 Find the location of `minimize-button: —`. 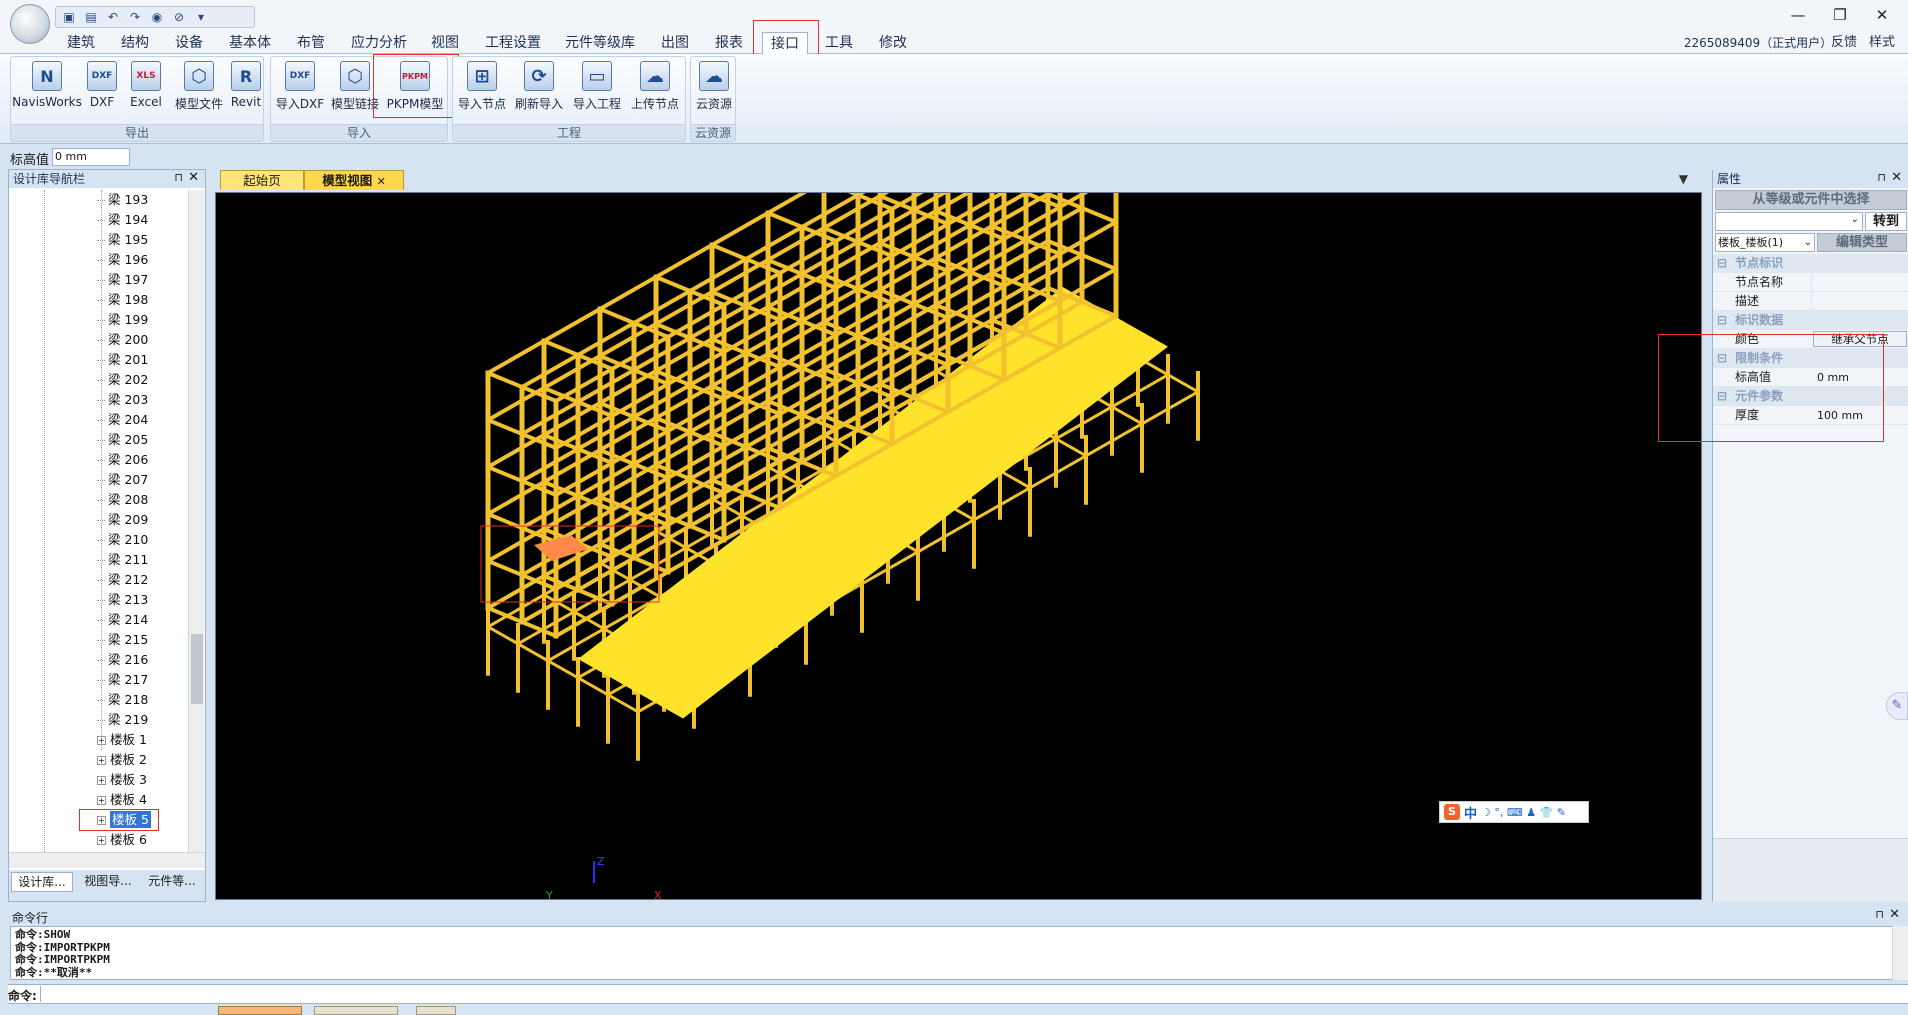

minimize-button: — is located at coordinates (1798, 15).